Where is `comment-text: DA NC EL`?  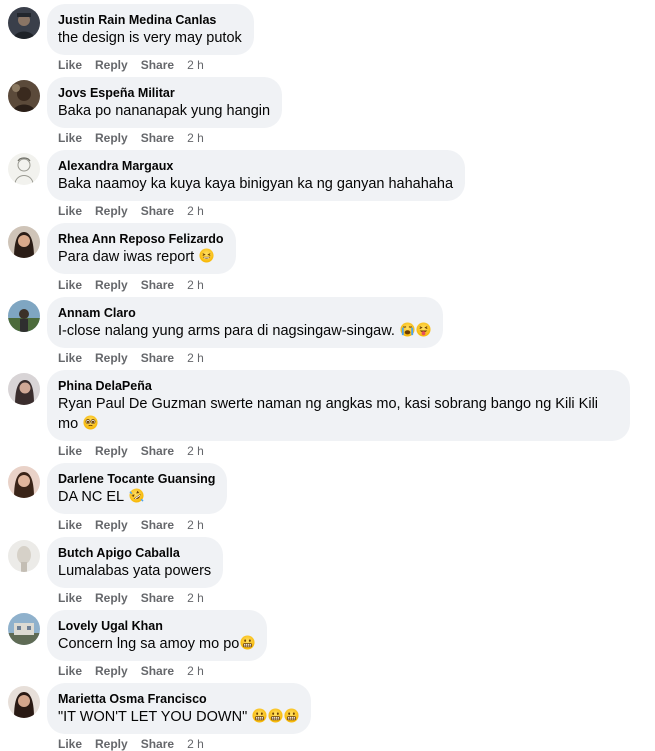
comment-text: DA NC EL is located at coordinates (136, 497).